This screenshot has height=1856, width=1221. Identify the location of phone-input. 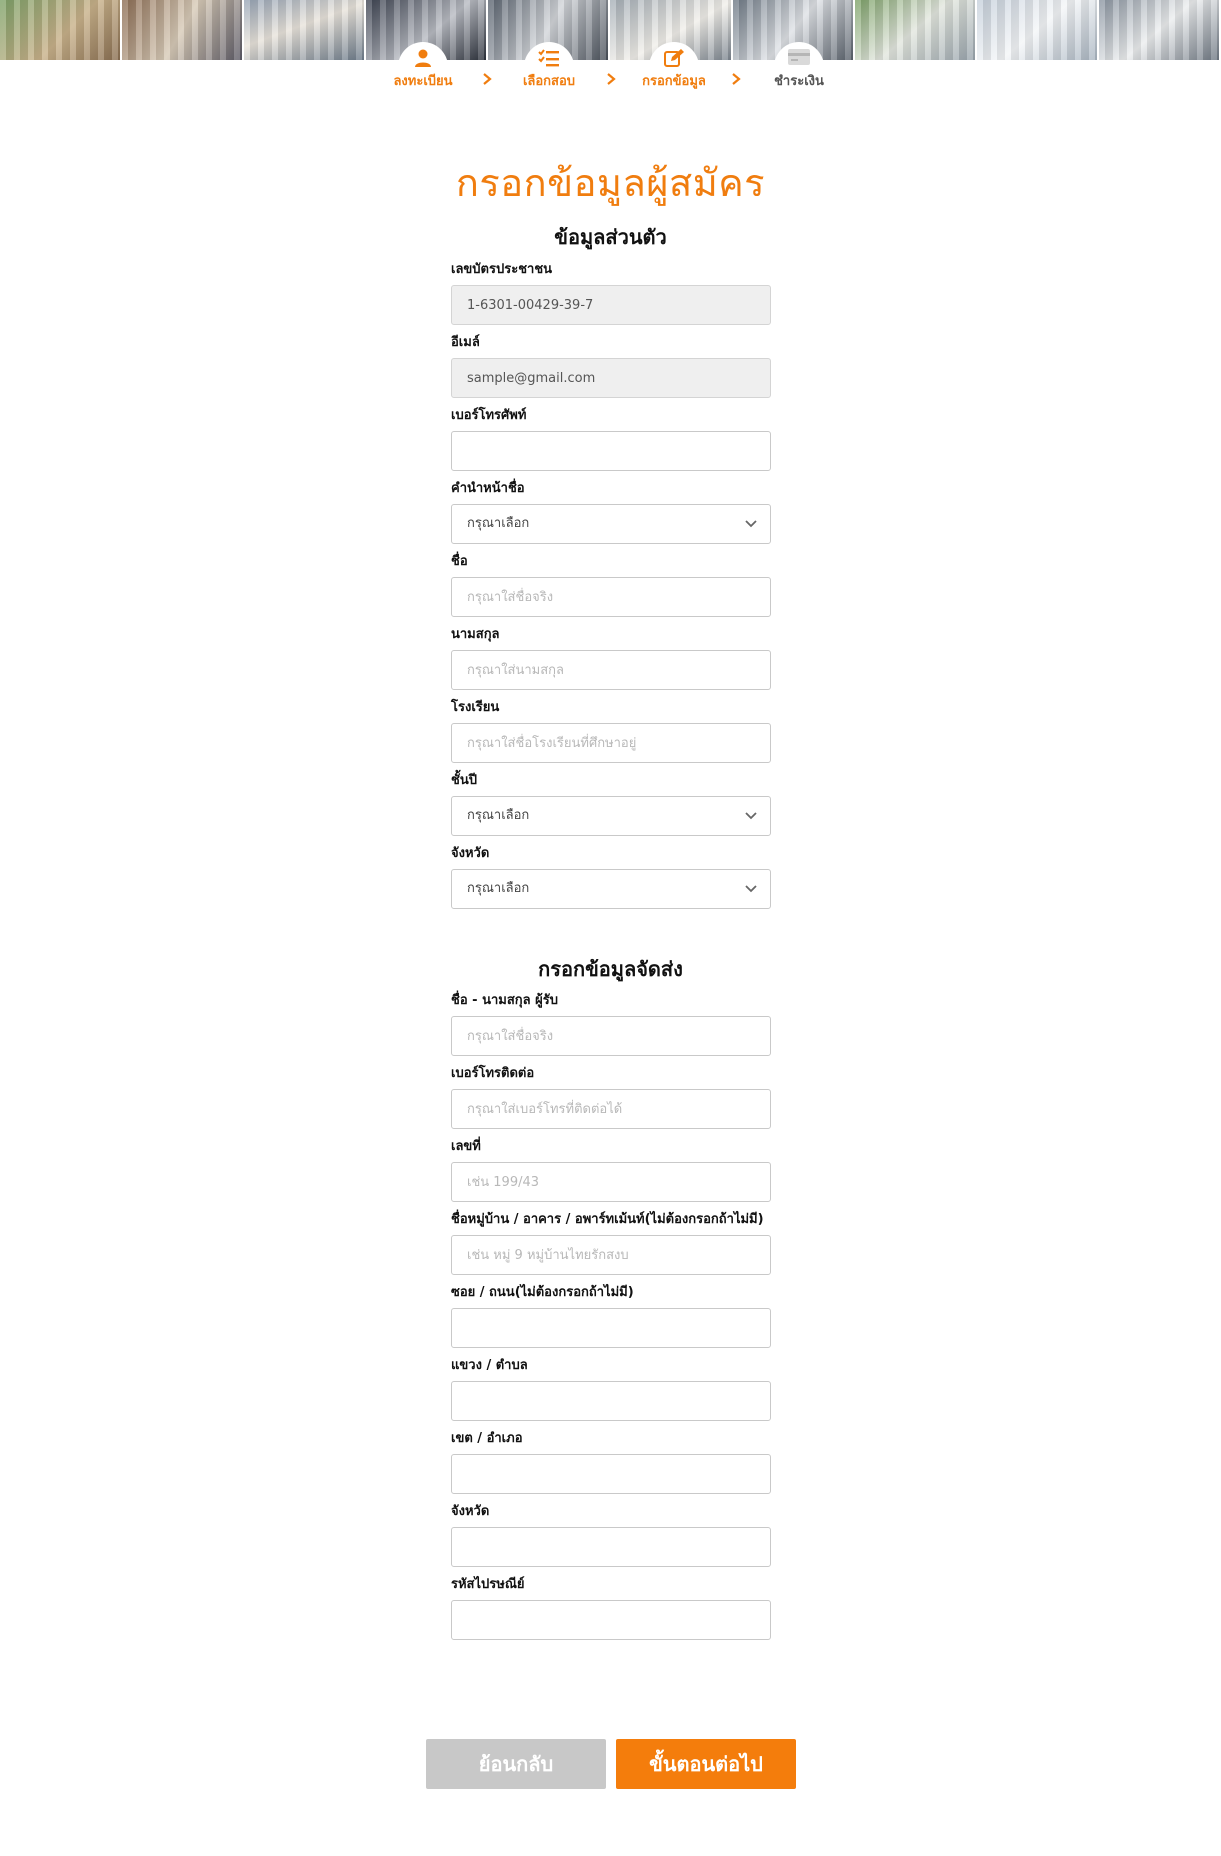
(611, 451).